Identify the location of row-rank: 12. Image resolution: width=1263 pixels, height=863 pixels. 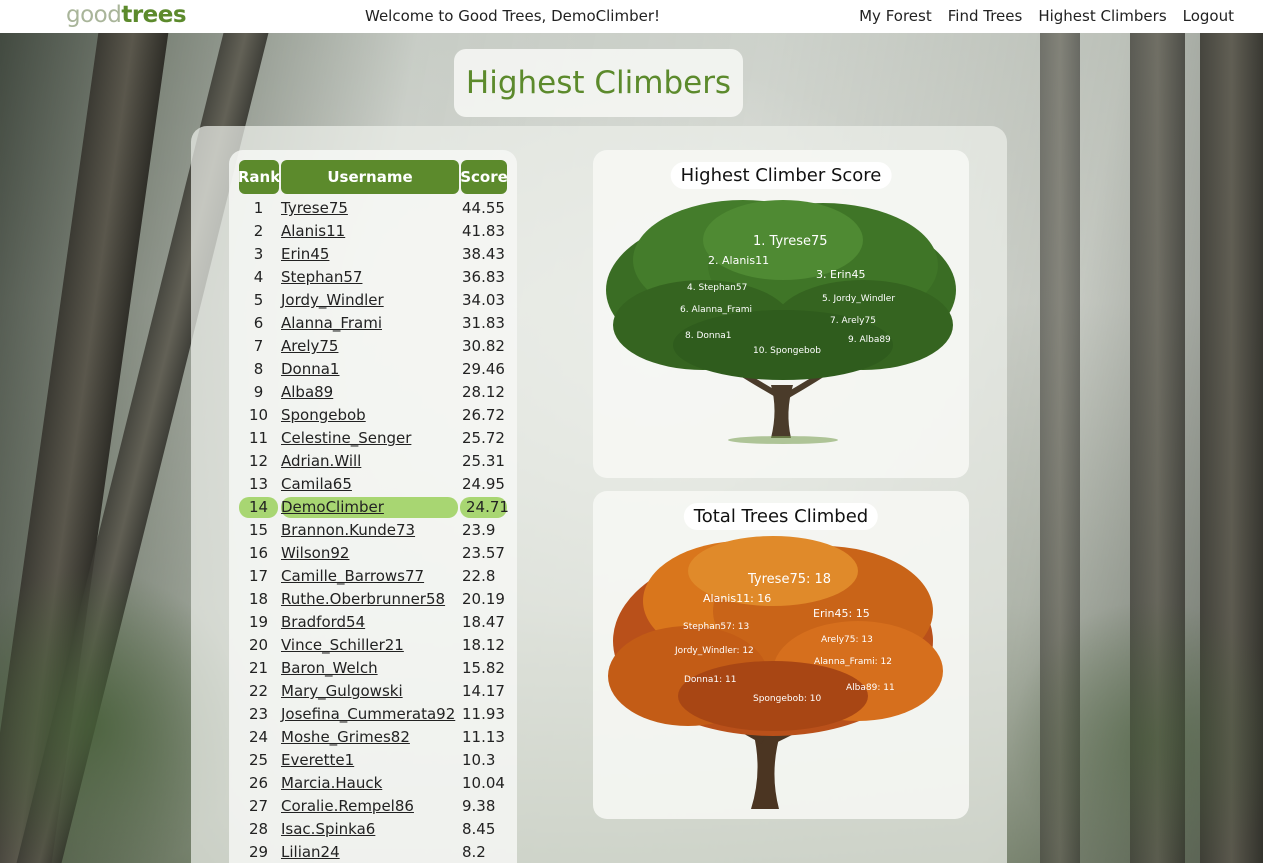
(258, 461).